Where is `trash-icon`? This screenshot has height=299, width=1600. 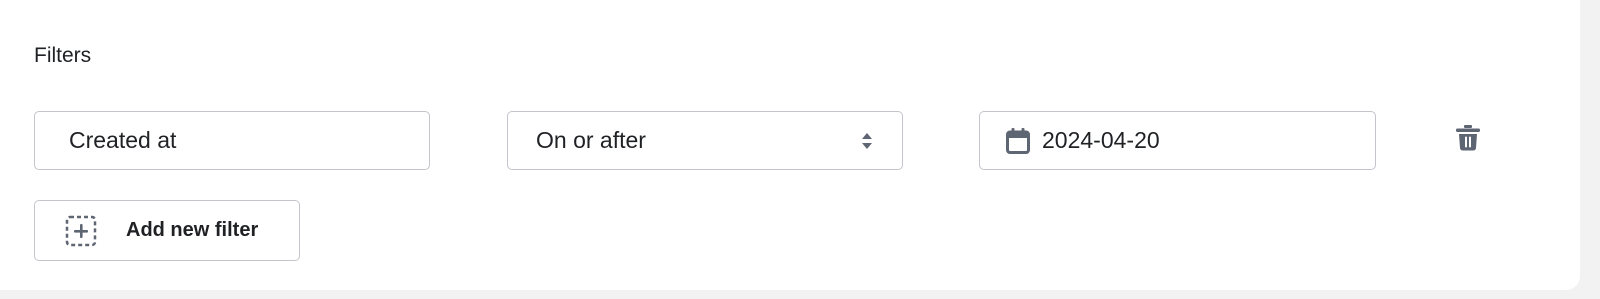
trash-icon is located at coordinates (1468, 138).